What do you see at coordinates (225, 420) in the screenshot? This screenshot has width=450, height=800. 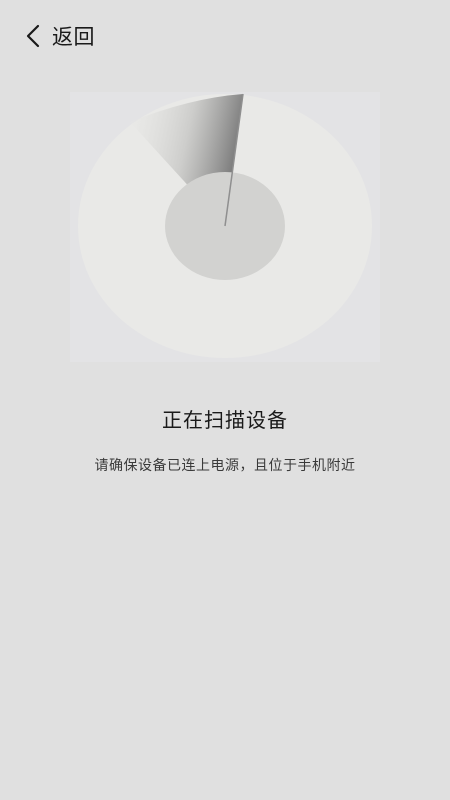 I see `scan-title: 正在扫描设备` at bounding box center [225, 420].